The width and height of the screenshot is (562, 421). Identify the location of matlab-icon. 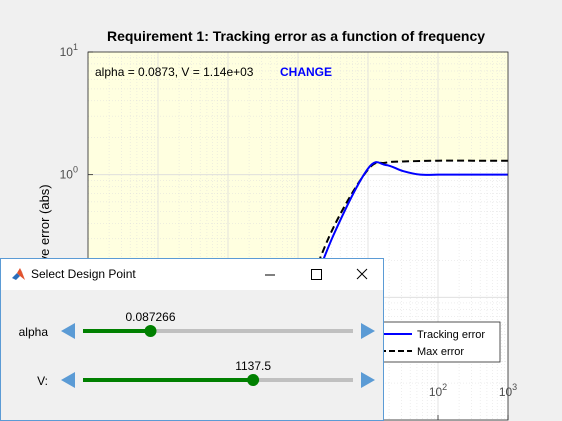
(18, 274).